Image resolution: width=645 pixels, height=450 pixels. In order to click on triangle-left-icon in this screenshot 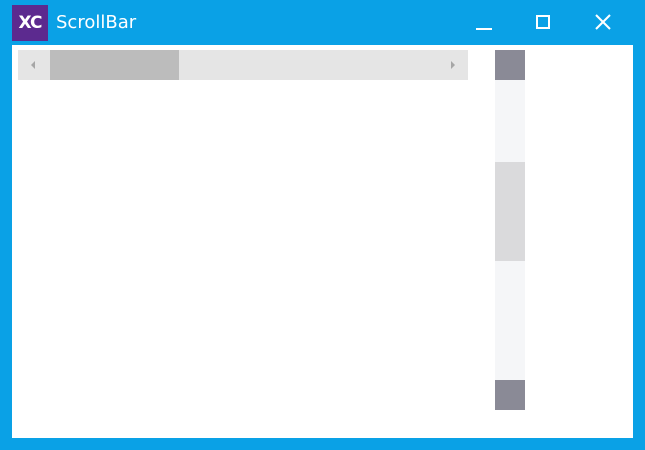, I will do `click(33, 65)`.